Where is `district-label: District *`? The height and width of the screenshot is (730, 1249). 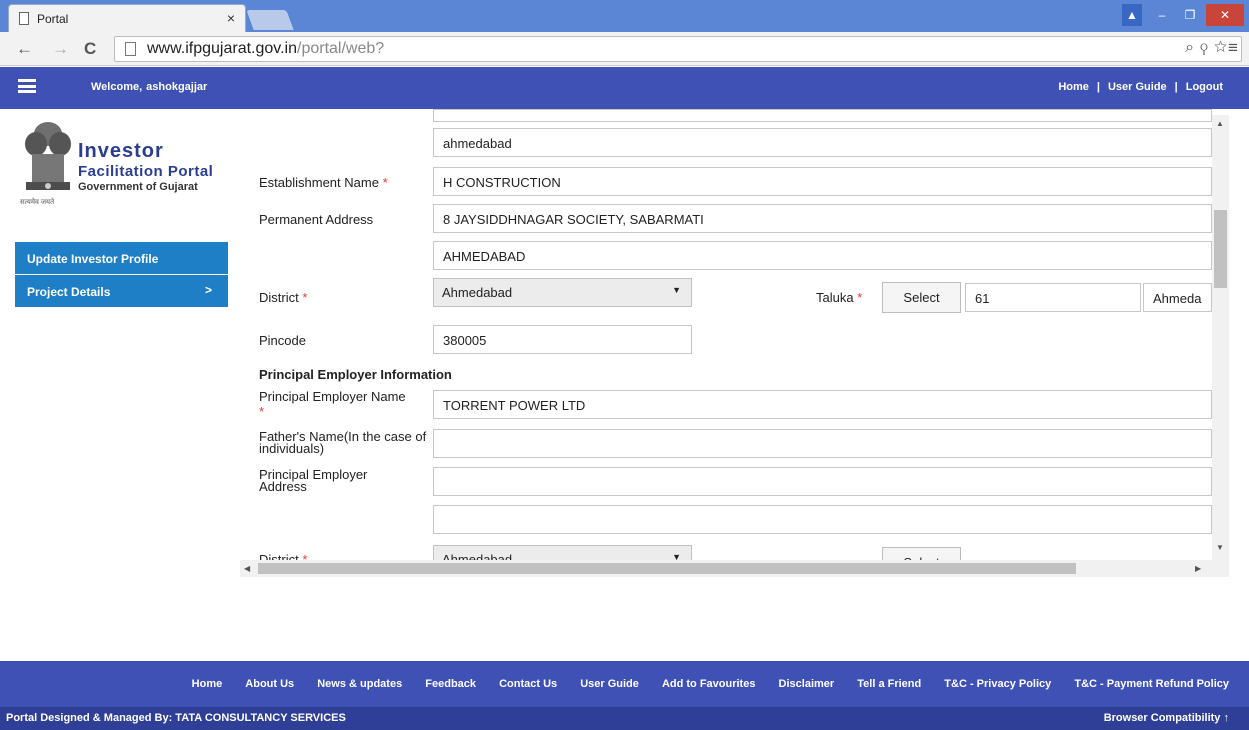
district-label: District * is located at coordinates (283, 297).